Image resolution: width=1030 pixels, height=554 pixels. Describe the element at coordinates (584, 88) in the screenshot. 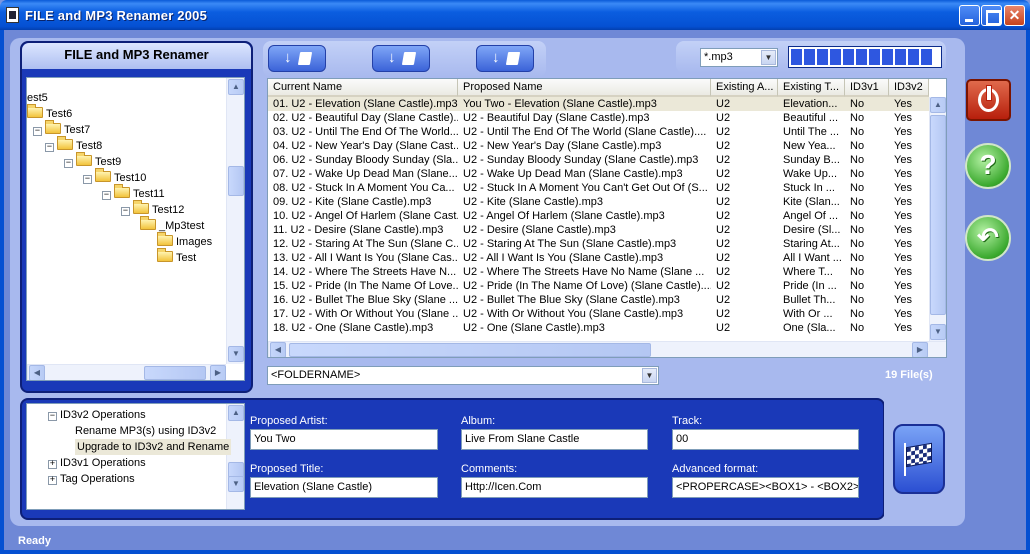

I see `column-header: Proposed Name` at that location.